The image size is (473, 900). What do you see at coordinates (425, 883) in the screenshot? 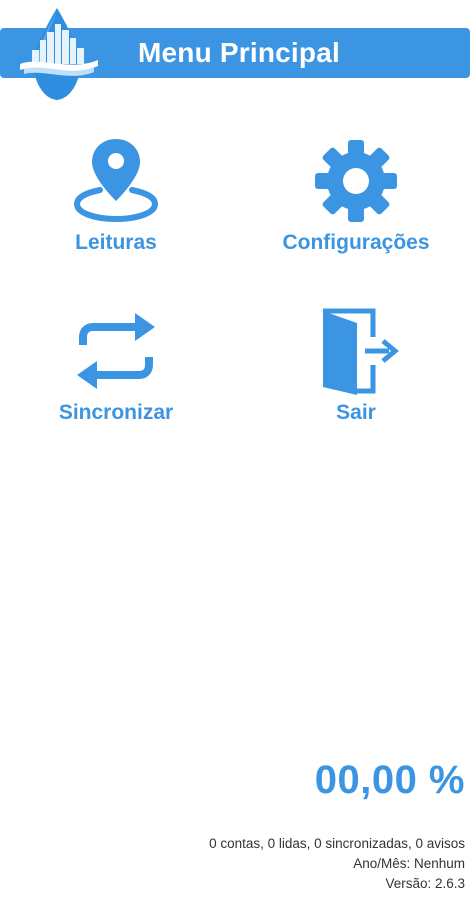
I see `version-label: Versão: 2.6.3` at bounding box center [425, 883].